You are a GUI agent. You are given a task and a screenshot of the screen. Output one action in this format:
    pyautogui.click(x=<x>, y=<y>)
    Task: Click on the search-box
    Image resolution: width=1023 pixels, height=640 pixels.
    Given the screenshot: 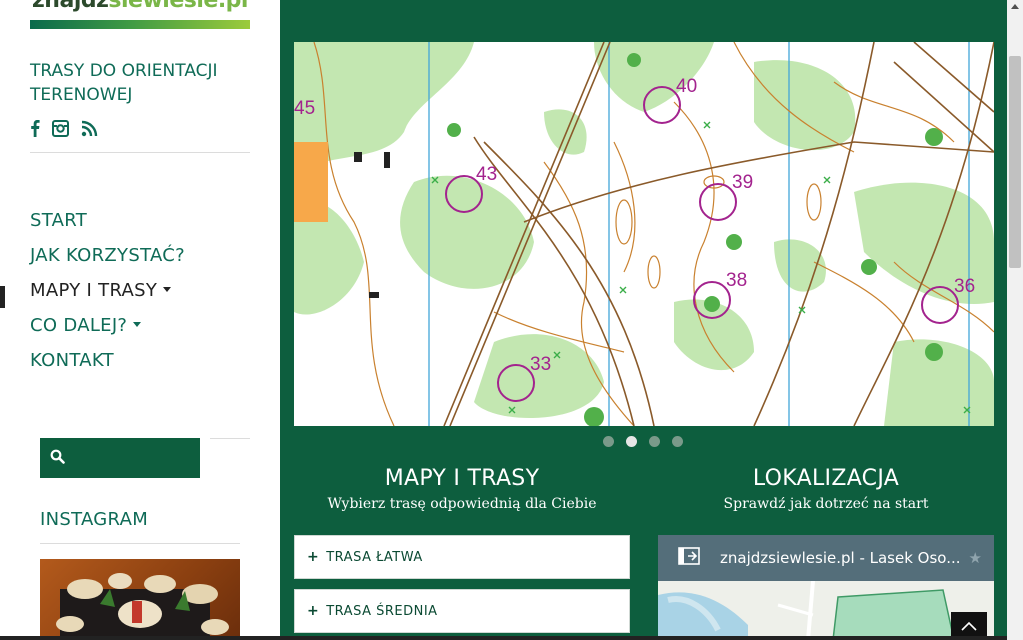 What is the action you would take?
    pyautogui.click(x=120, y=458)
    